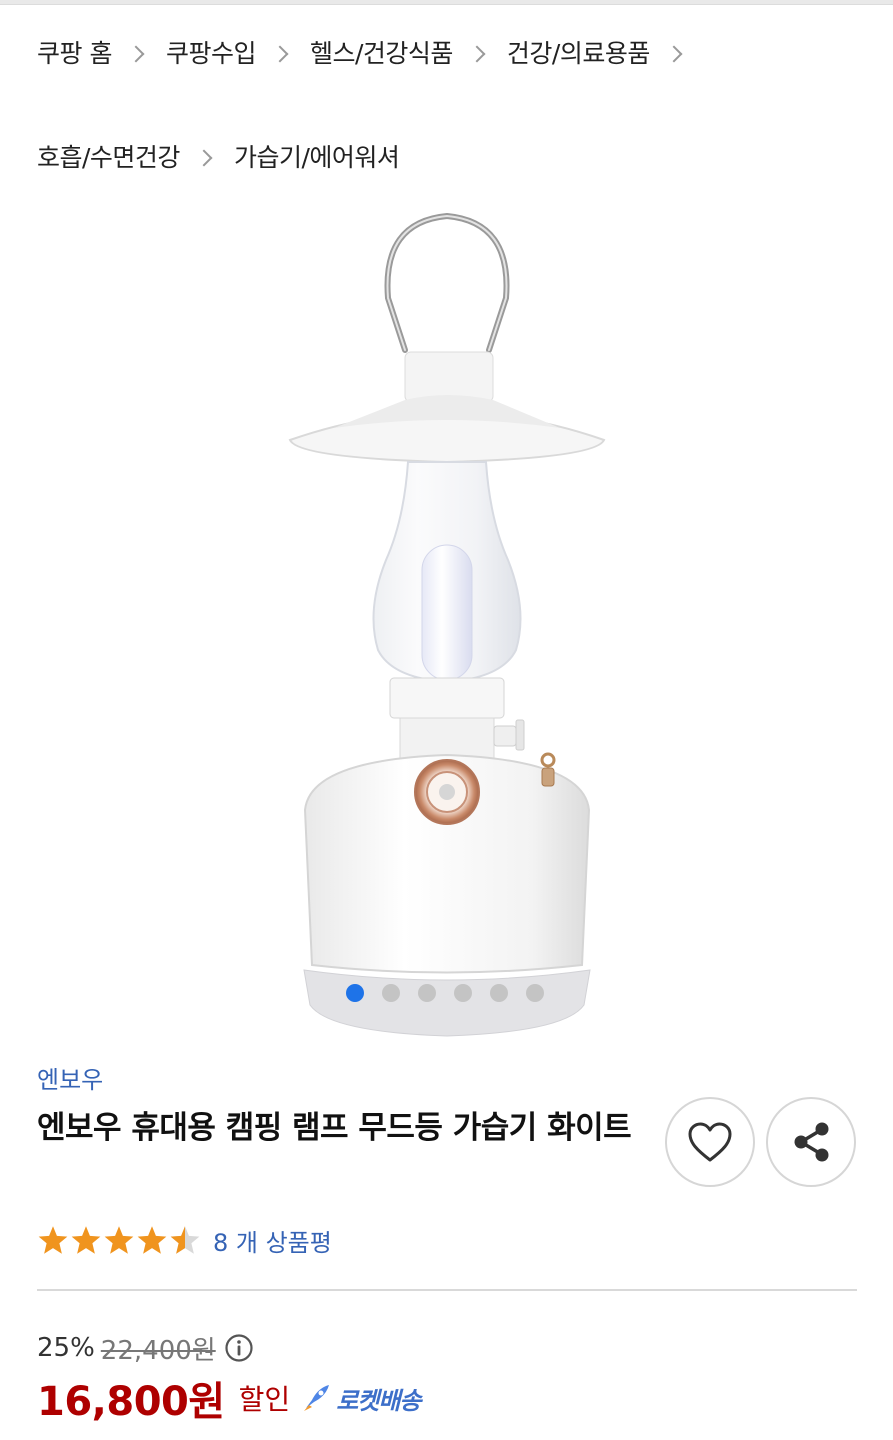  Describe the element at coordinates (158, 1350) in the screenshot. I see `original-price: 22,400원` at that location.